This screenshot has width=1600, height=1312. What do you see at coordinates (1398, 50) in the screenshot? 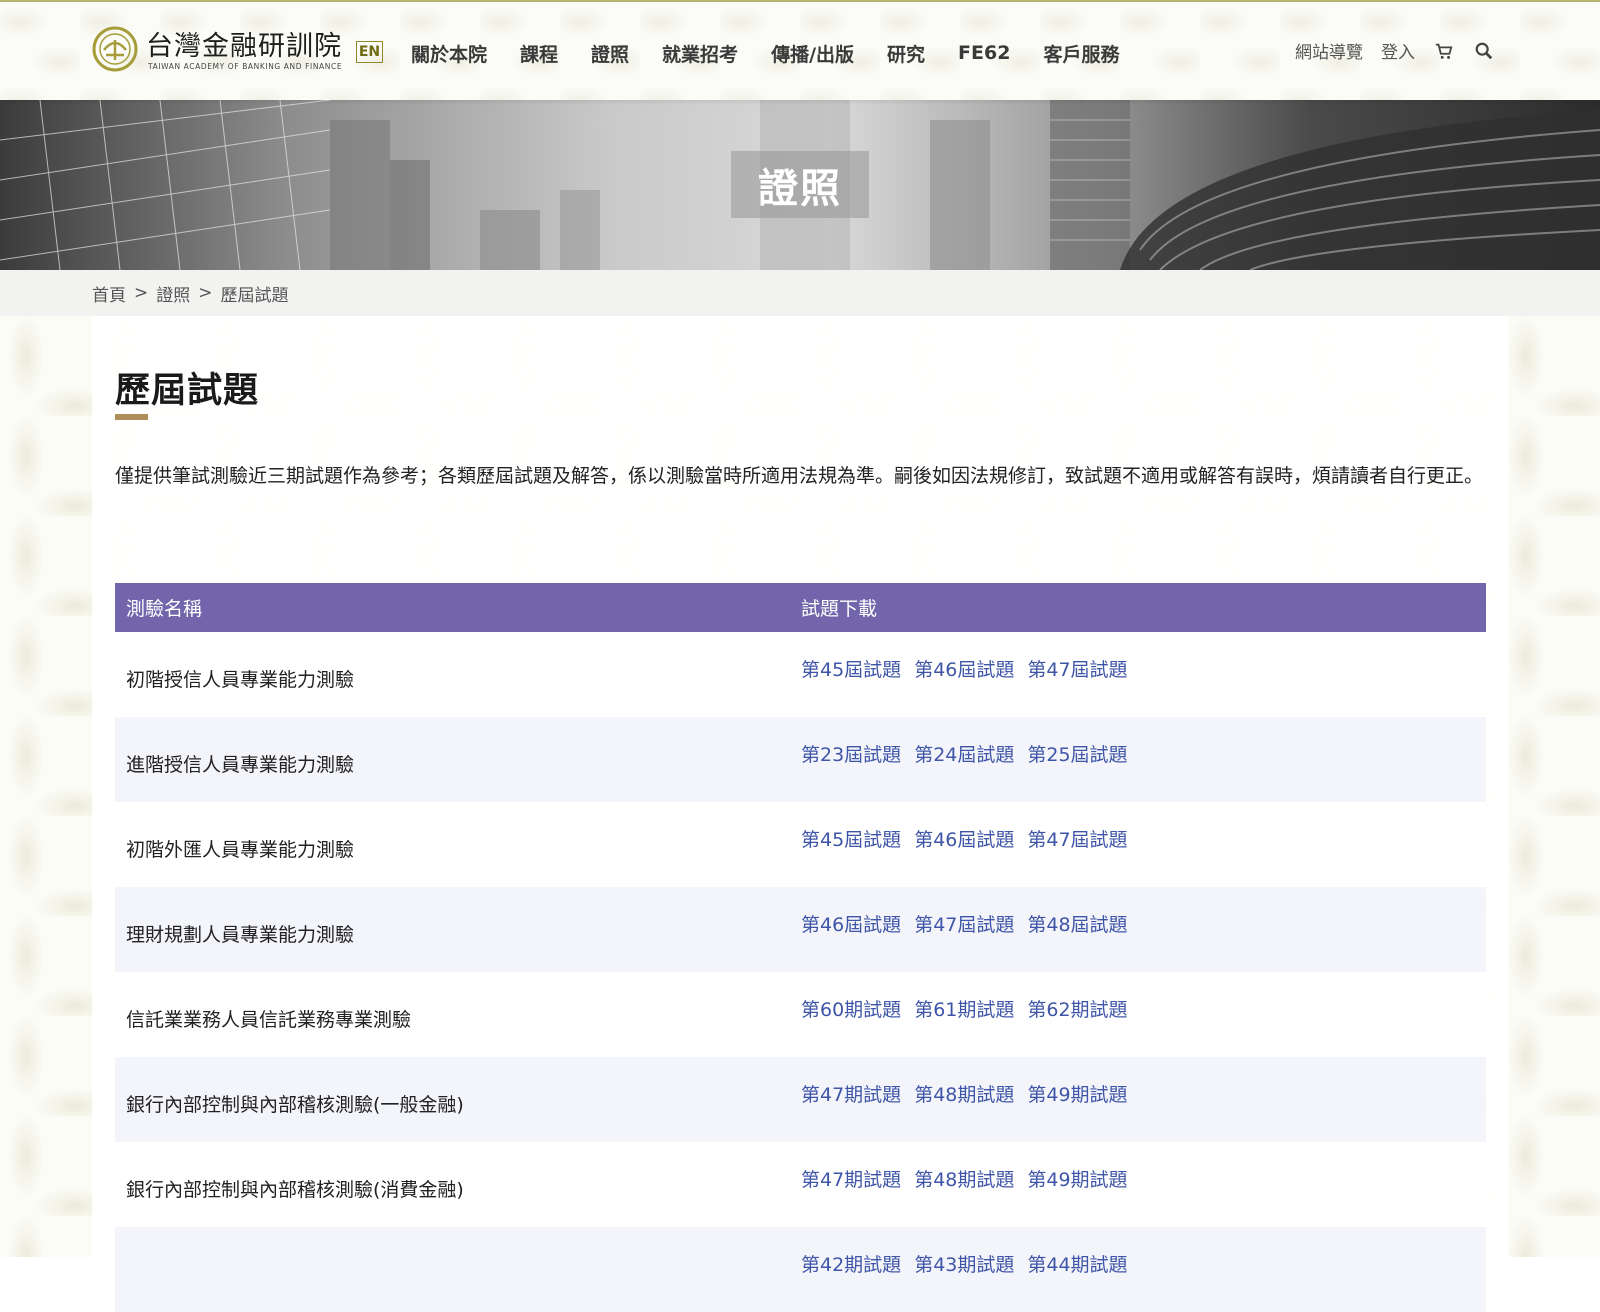
I see `login-link: 登入` at bounding box center [1398, 50].